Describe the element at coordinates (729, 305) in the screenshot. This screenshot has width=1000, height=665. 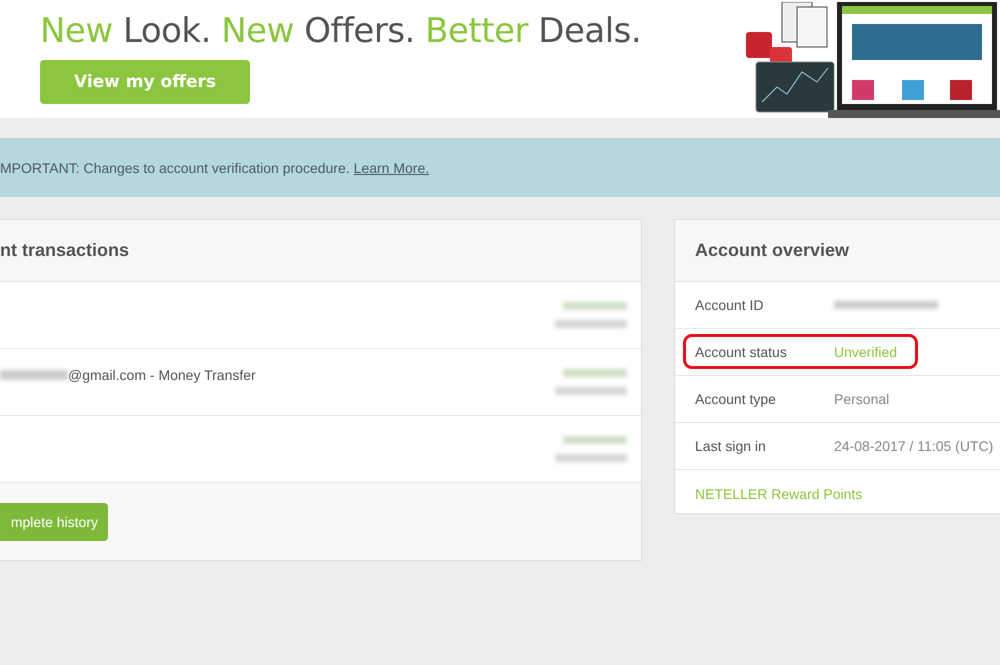
I see `field-label: Account ID` at that location.